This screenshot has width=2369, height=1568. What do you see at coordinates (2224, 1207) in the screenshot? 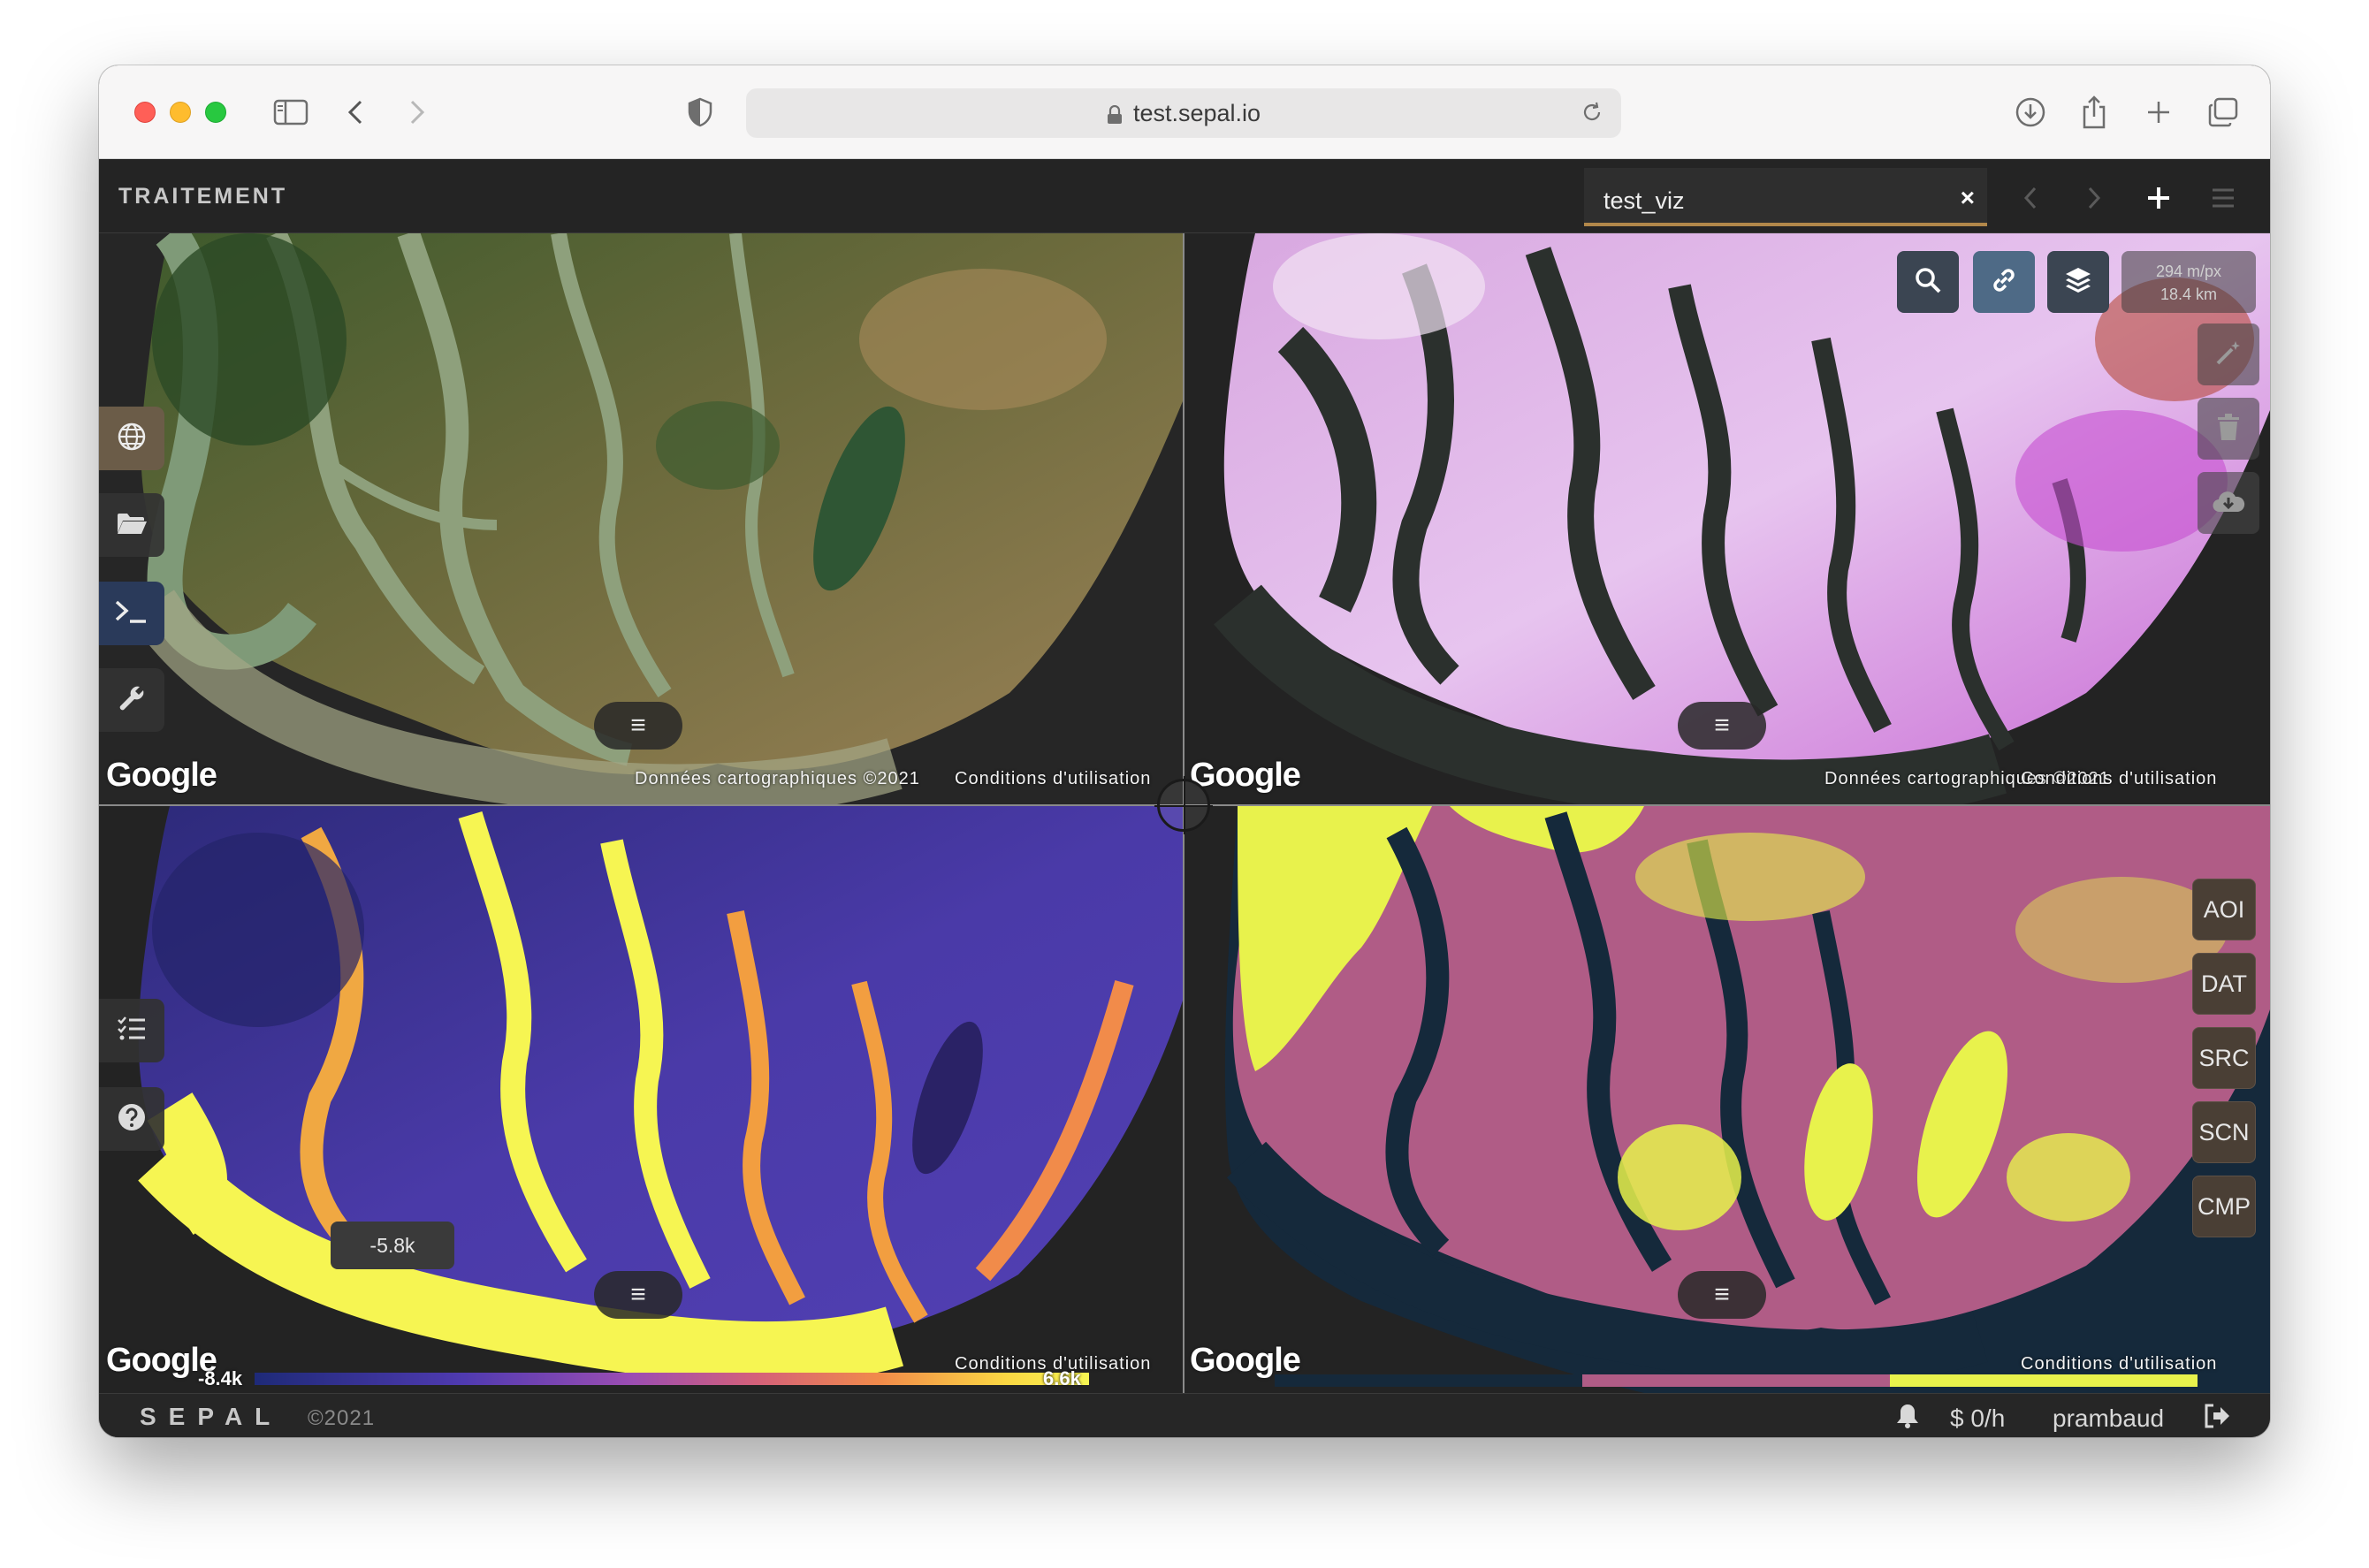
I see `recipe-cmp-button: CMP` at bounding box center [2224, 1207].